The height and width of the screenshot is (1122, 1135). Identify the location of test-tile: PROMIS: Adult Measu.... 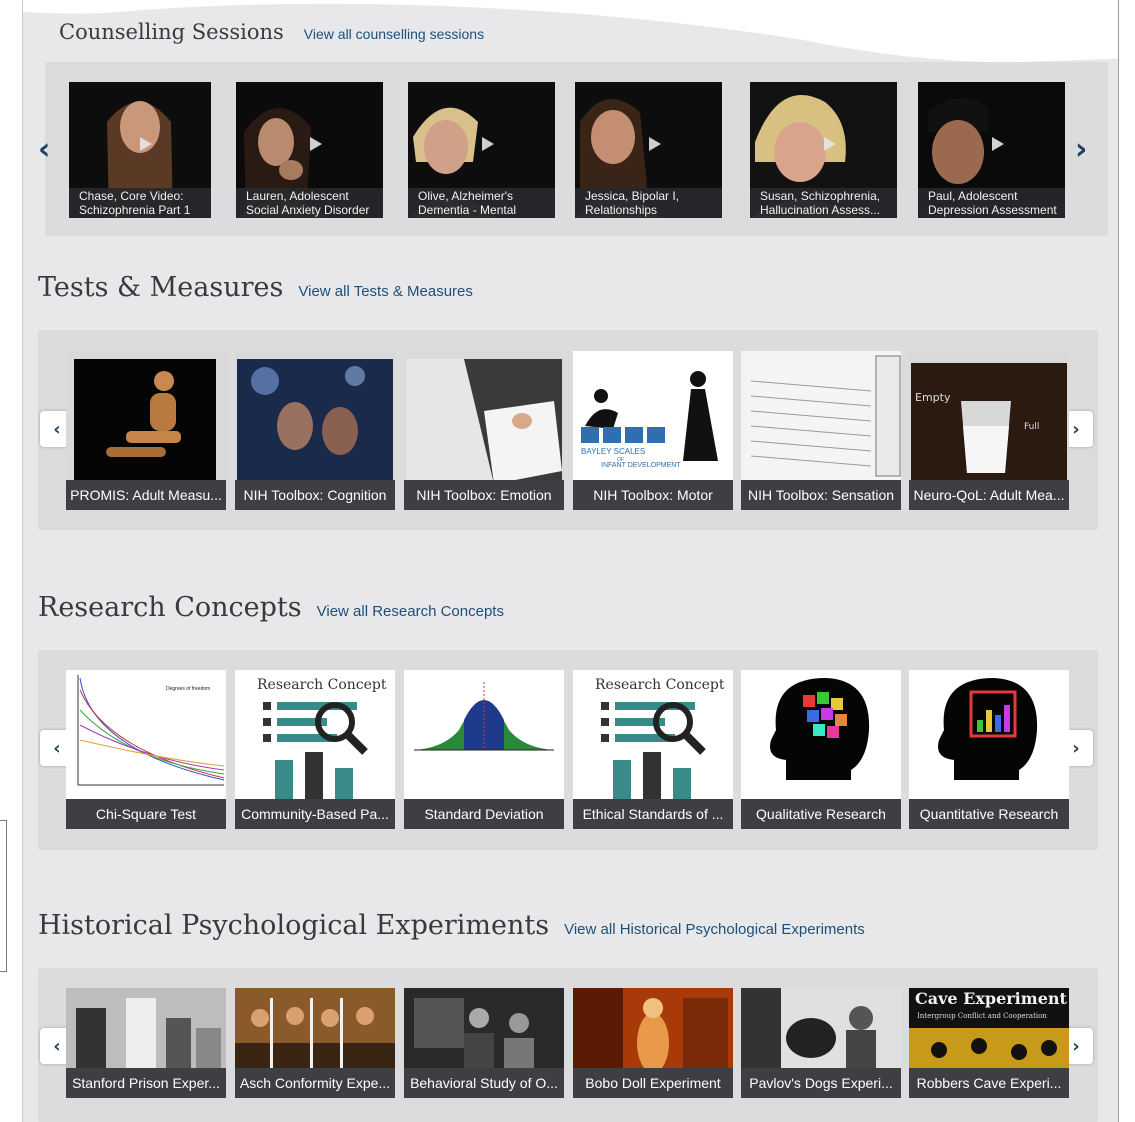
(146, 430).